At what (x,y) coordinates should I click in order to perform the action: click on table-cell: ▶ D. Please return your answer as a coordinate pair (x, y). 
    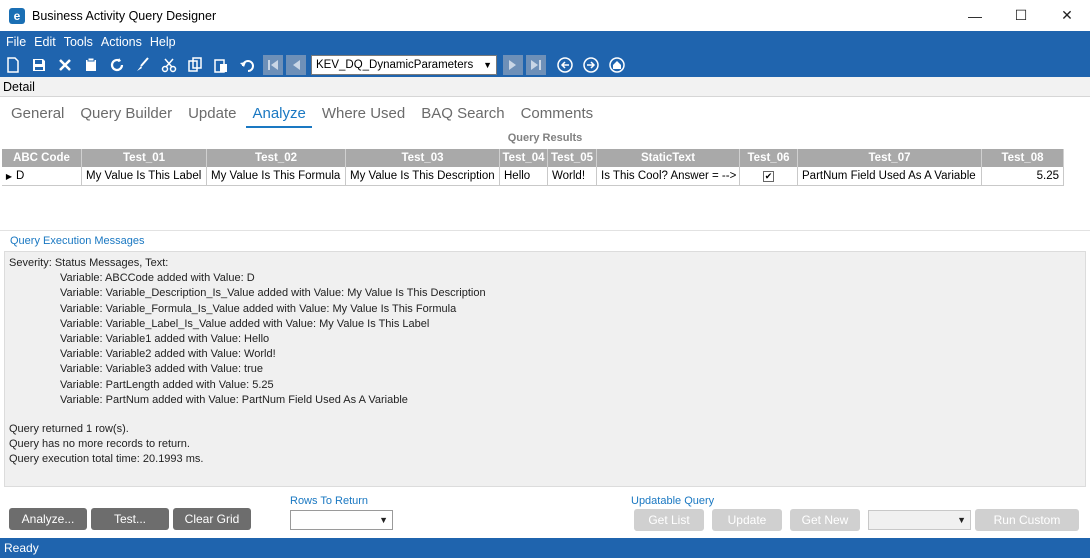
    Looking at the image, I should click on (42, 176).